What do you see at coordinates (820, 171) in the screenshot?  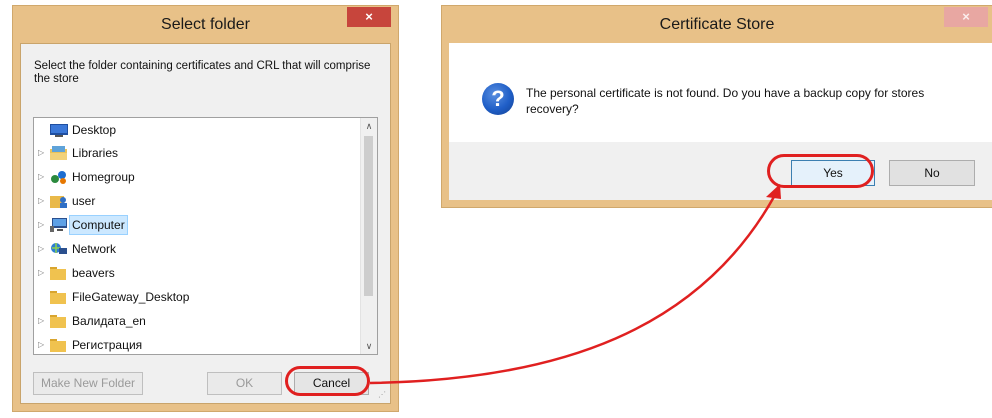 I see `yes-highlight-ring` at bounding box center [820, 171].